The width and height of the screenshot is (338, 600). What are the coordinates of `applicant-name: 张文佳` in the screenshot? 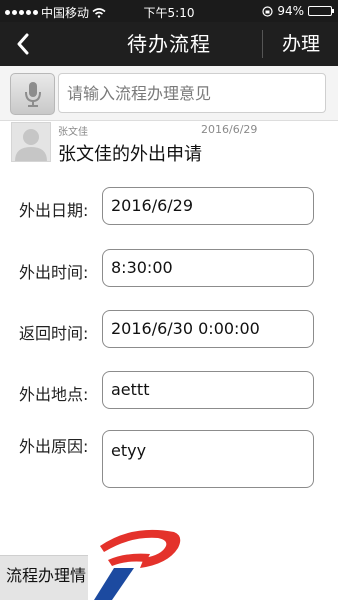 It's located at (73, 132).